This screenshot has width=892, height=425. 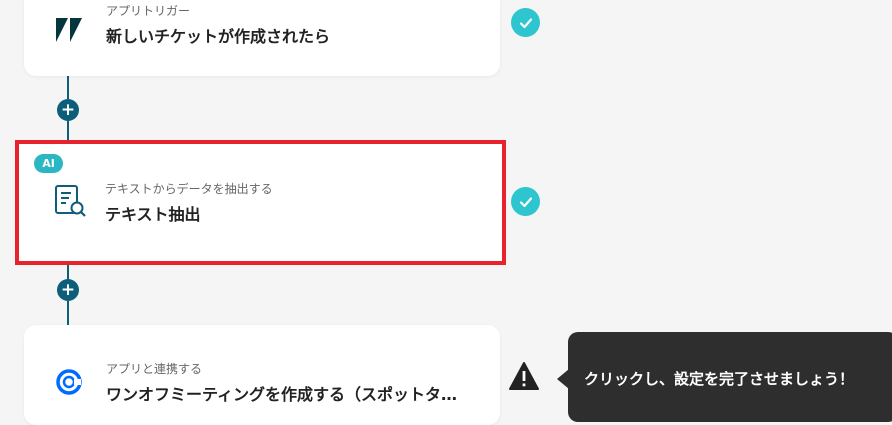 I want to click on step-title: テキスト抽出, so click(x=153, y=214).